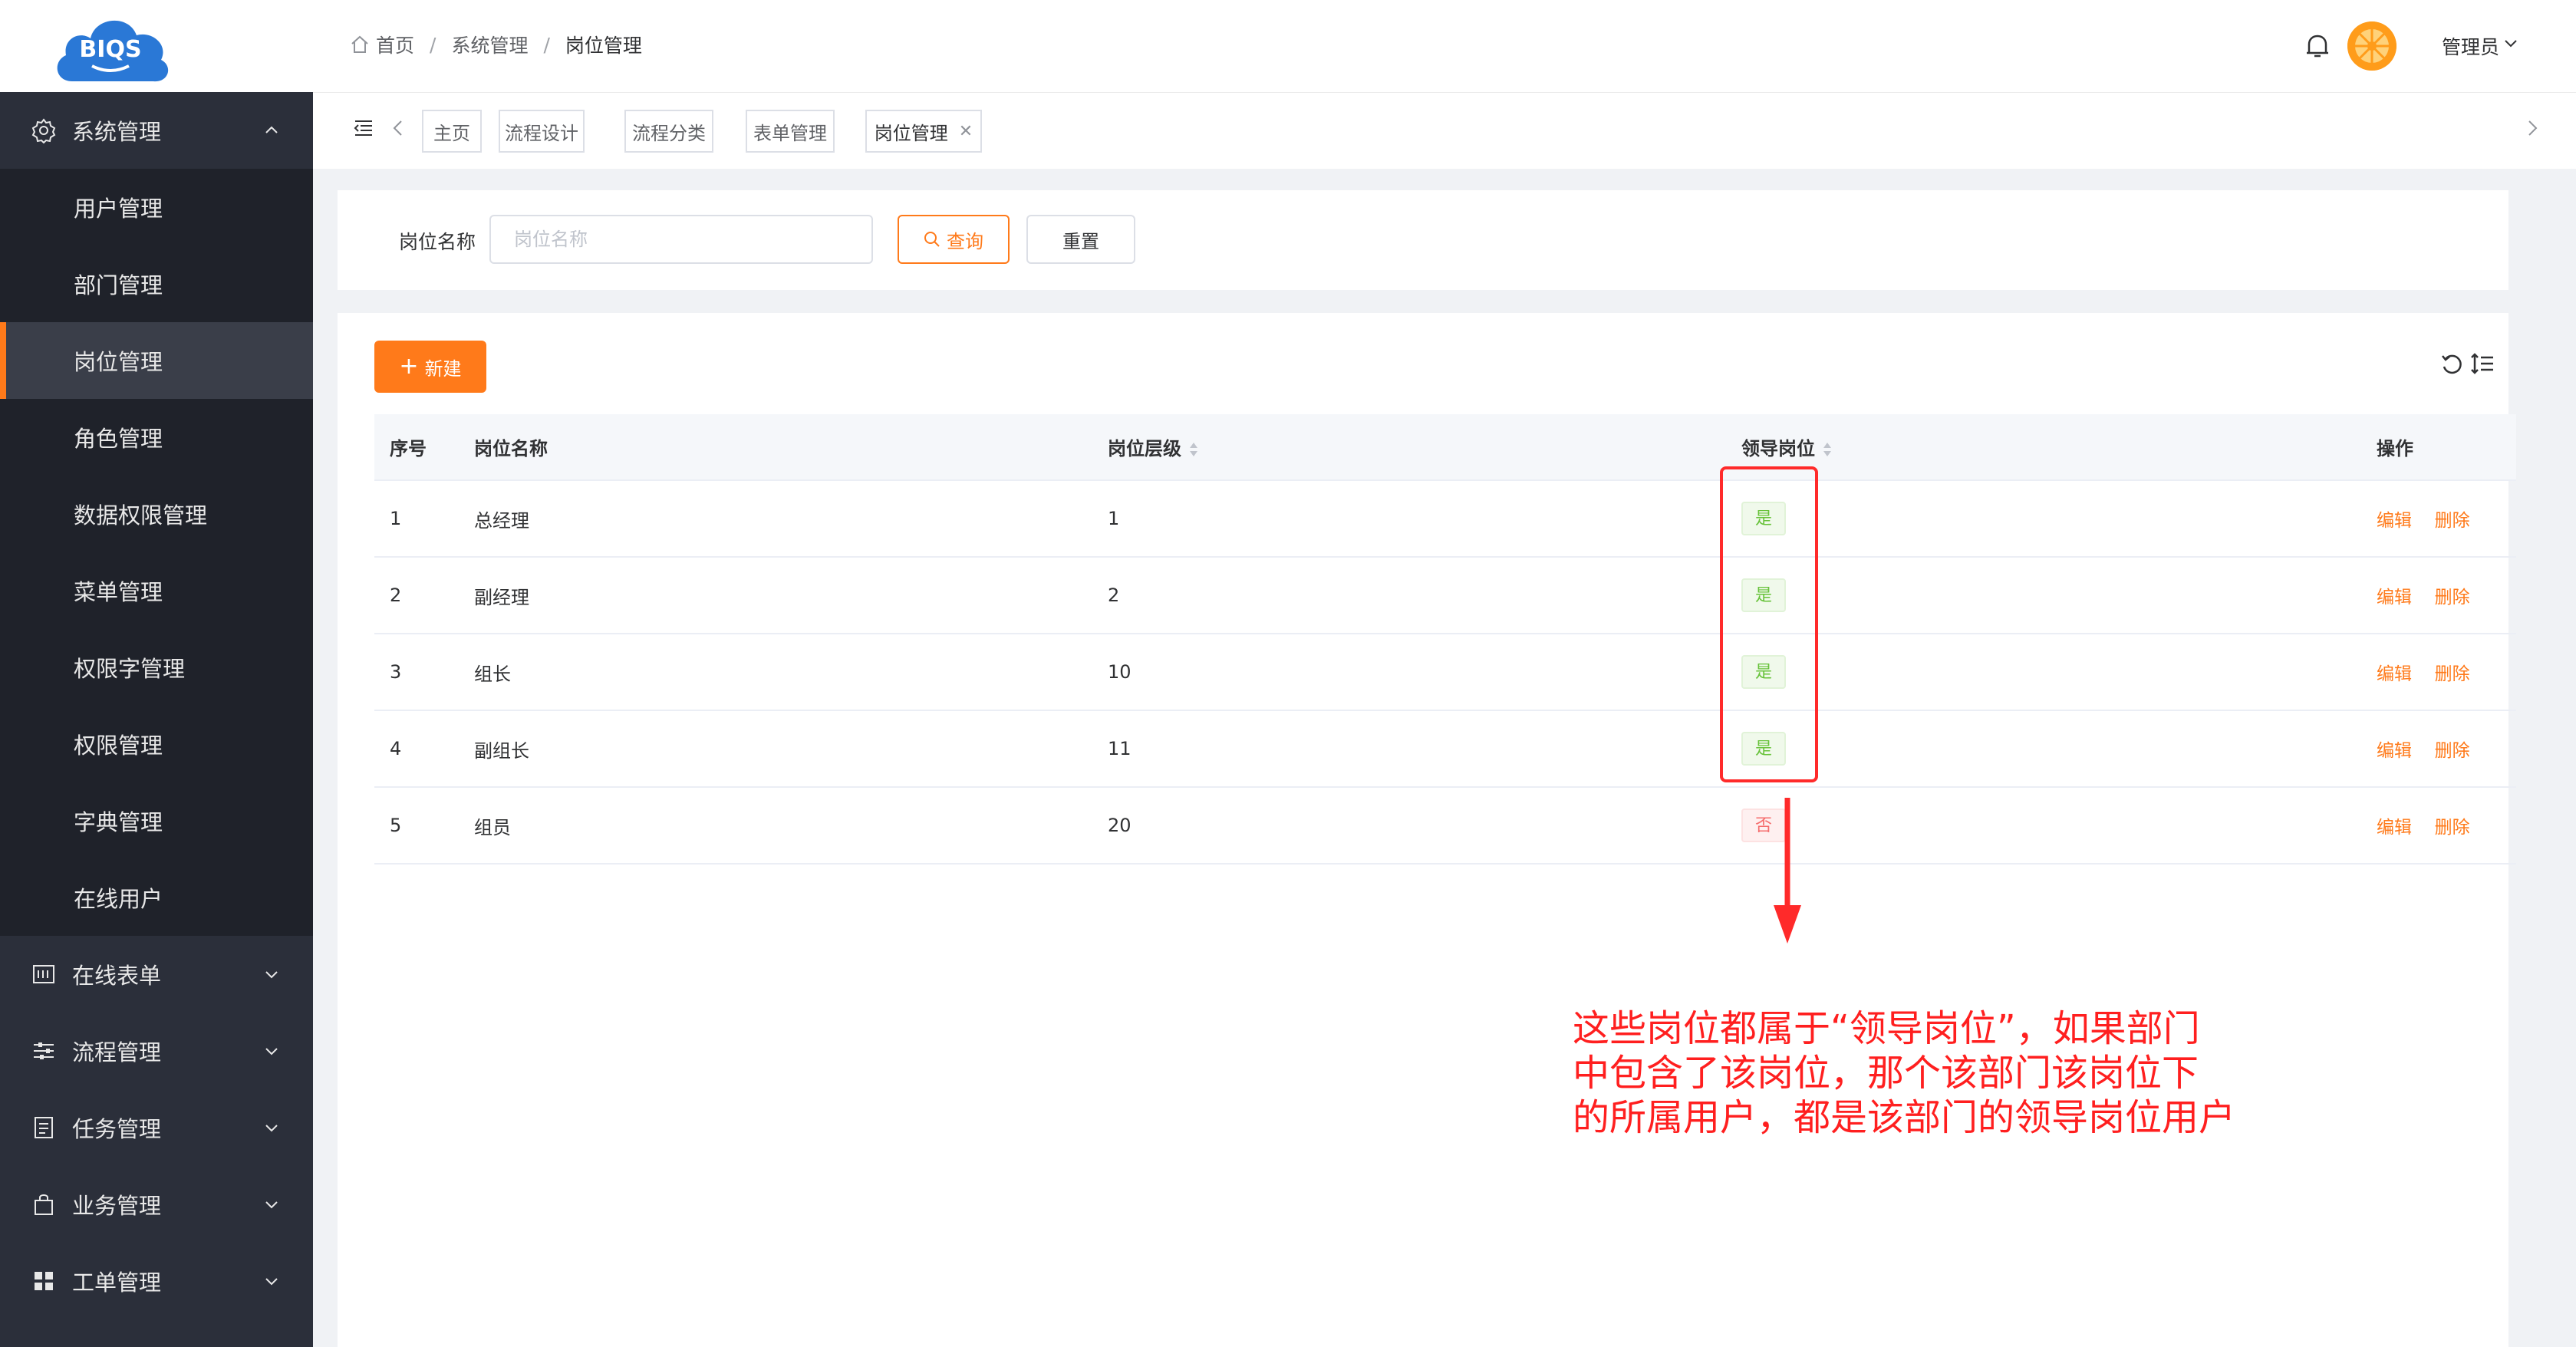  What do you see at coordinates (1080, 239) in the screenshot?
I see `reset-button: 重置` at bounding box center [1080, 239].